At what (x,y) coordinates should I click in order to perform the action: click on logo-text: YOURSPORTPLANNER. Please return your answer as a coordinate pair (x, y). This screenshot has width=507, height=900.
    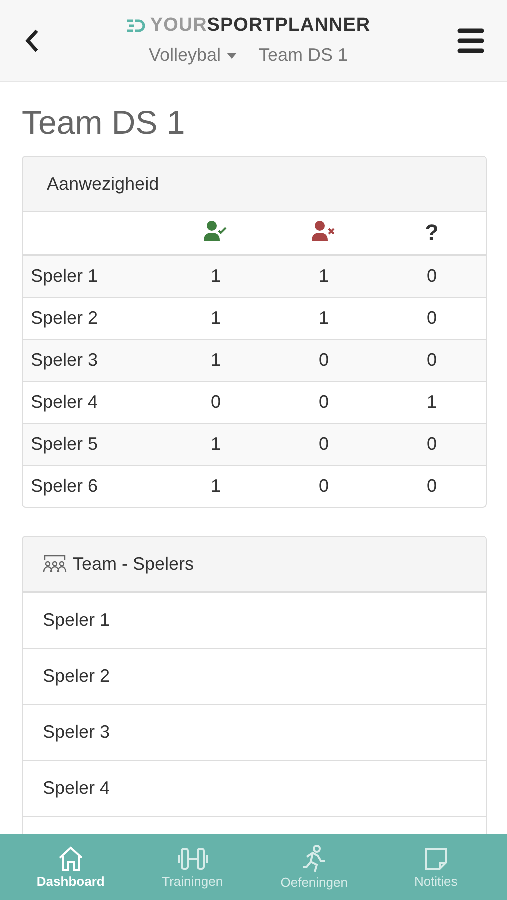
    Looking at the image, I should click on (260, 26).